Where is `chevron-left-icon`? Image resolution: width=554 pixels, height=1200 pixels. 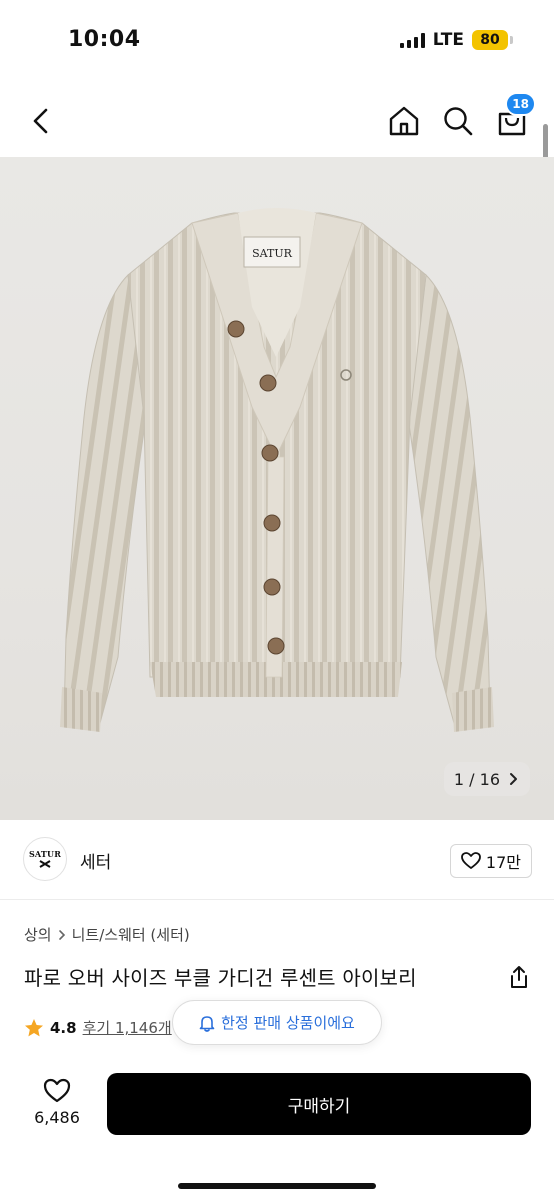 chevron-left-icon is located at coordinates (40, 121).